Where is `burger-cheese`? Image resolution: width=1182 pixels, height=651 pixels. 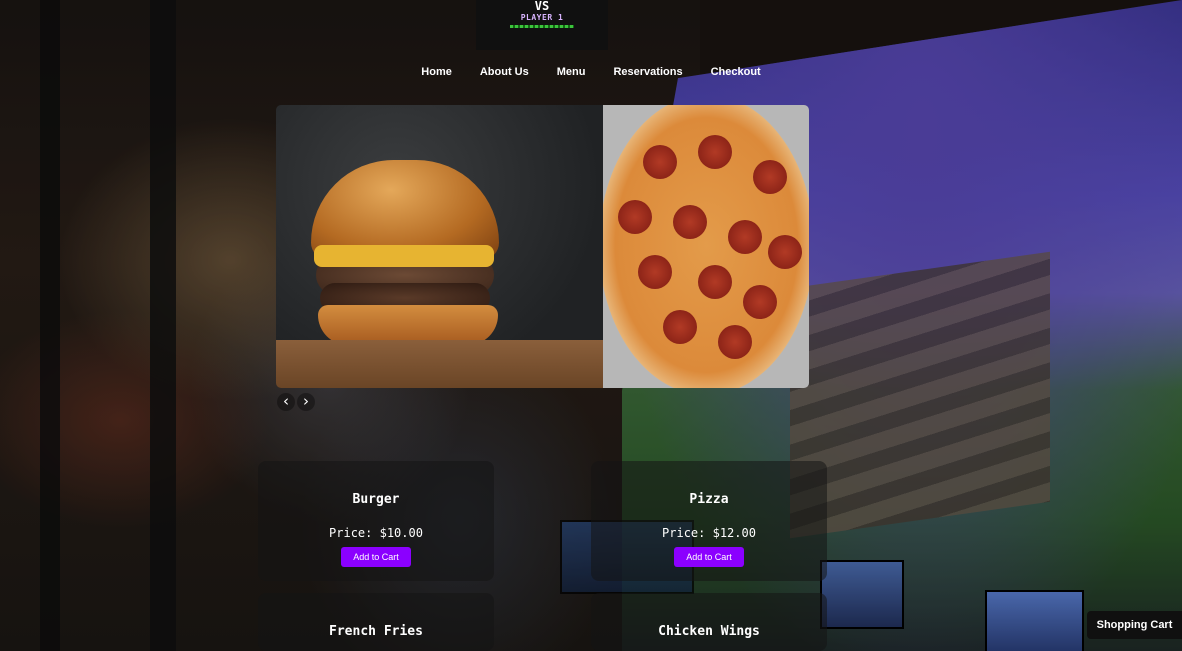 burger-cheese is located at coordinates (404, 256).